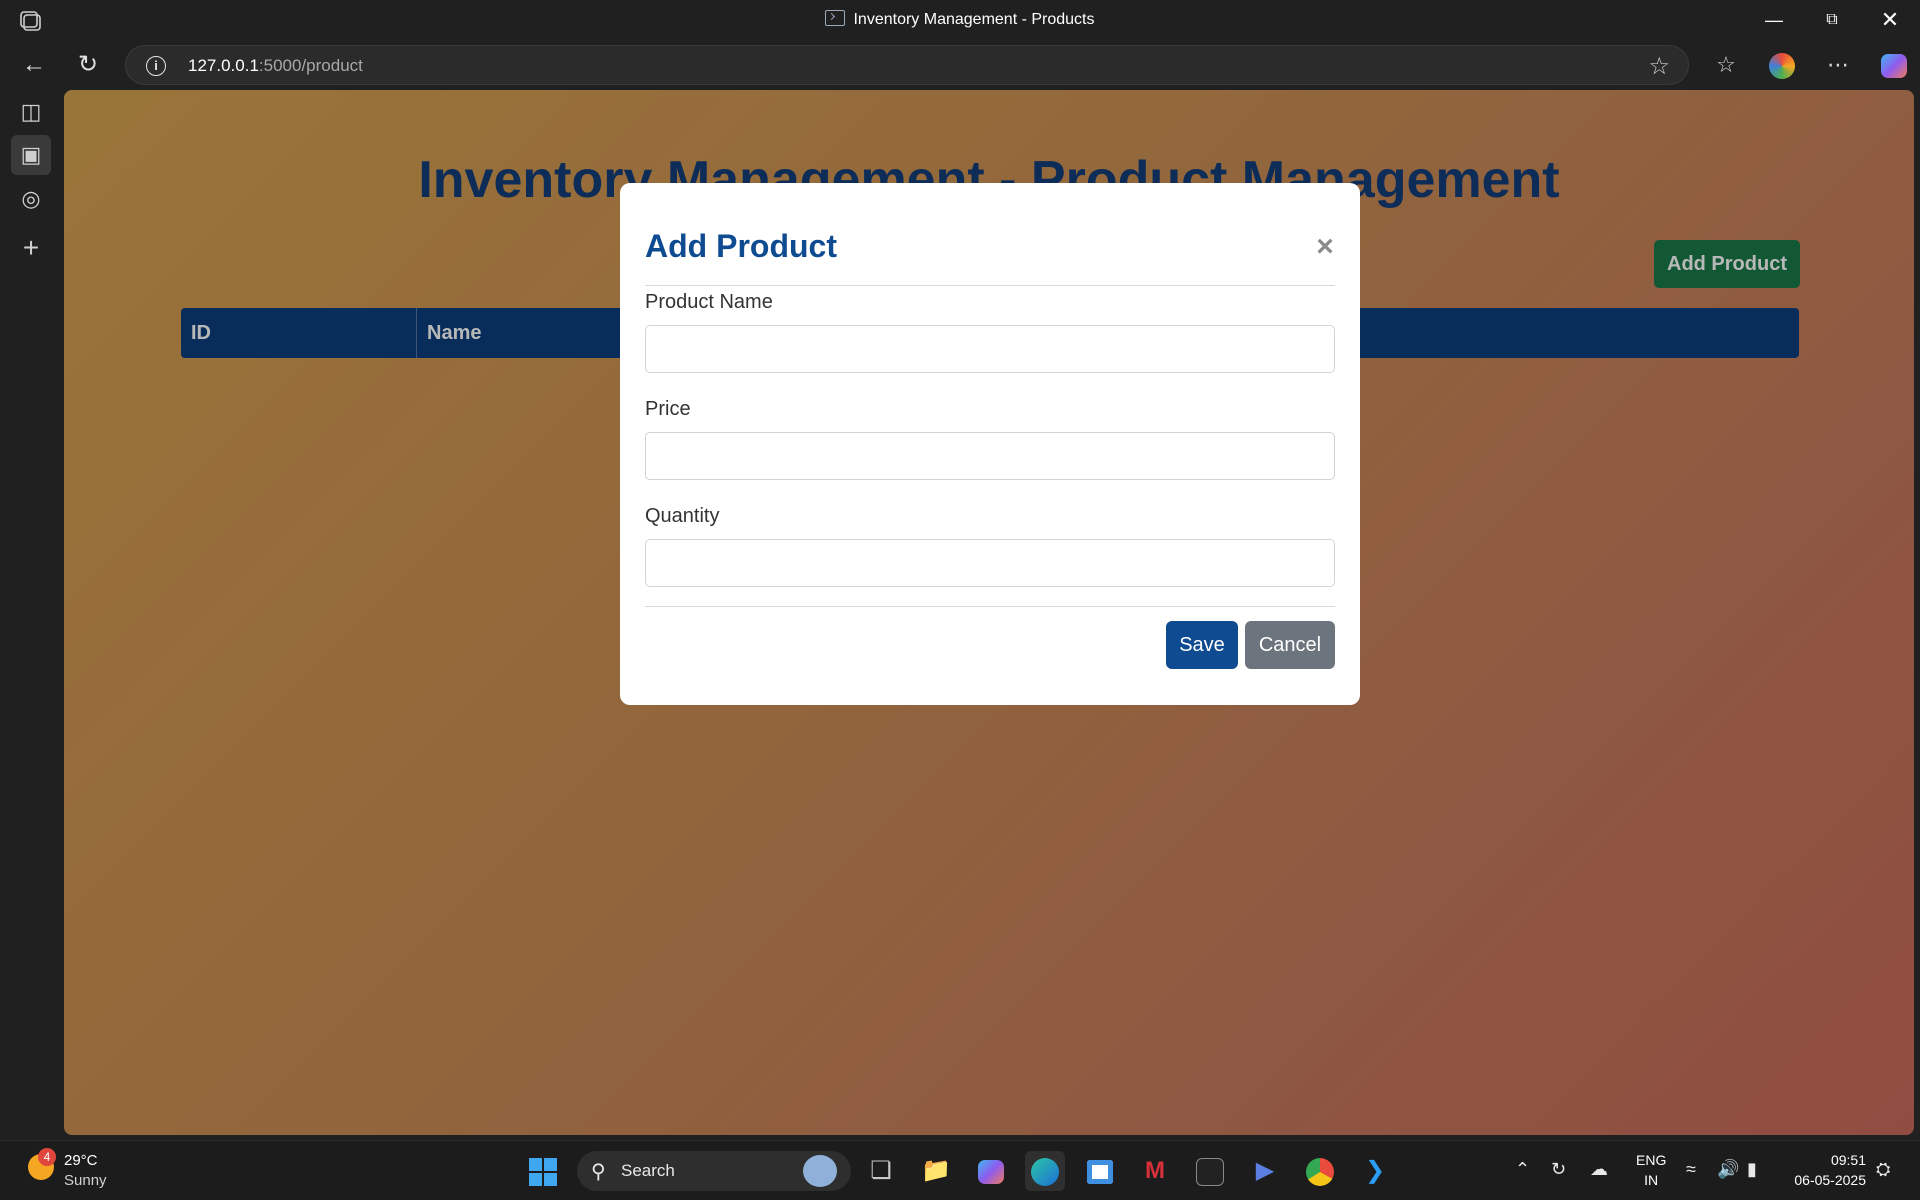 The image size is (1920, 1200). What do you see at coordinates (310, 65) in the screenshot?
I see `url-path: :5000/product` at bounding box center [310, 65].